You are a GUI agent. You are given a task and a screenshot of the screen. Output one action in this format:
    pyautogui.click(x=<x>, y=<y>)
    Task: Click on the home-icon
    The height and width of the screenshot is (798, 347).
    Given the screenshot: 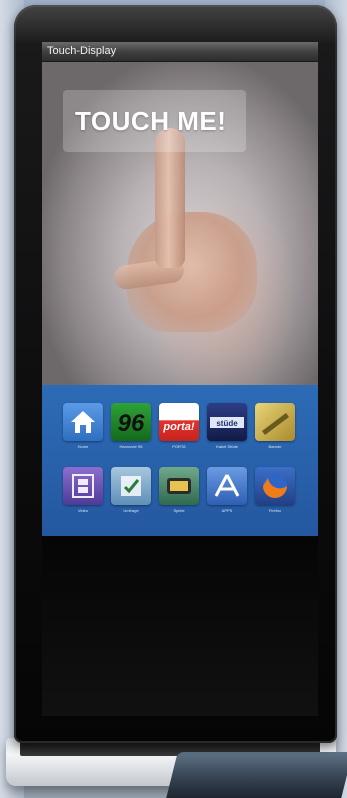 What is the action you would take?
    pyautogui.click(x=83, y=422)
    